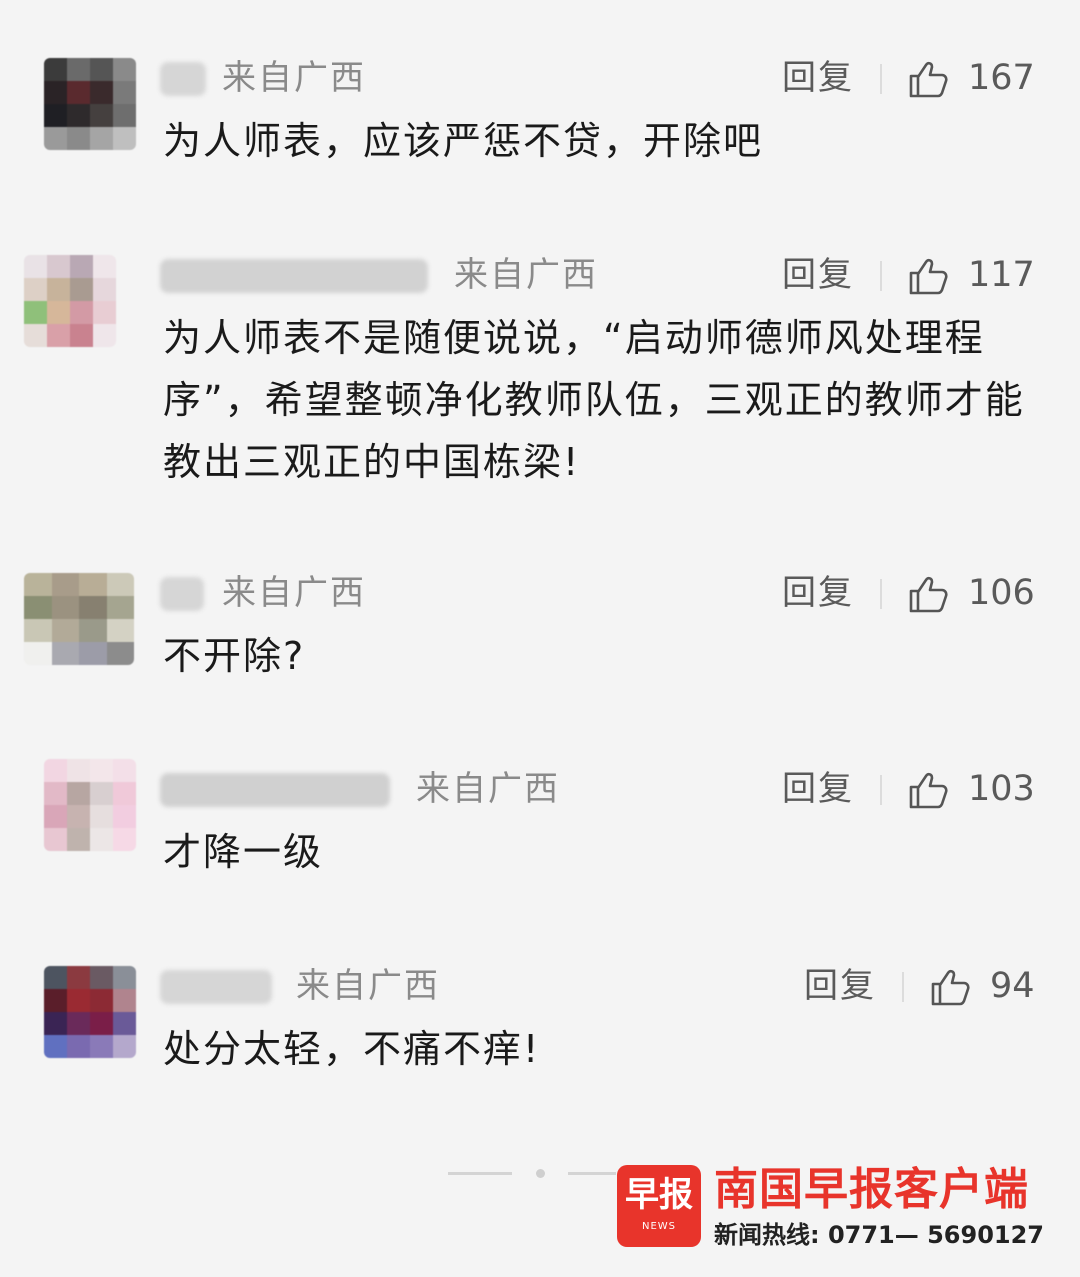 The width and height of the screenshot is (1080, 1277). I want to click on comment-text: 才降一级, so click(243, 852).